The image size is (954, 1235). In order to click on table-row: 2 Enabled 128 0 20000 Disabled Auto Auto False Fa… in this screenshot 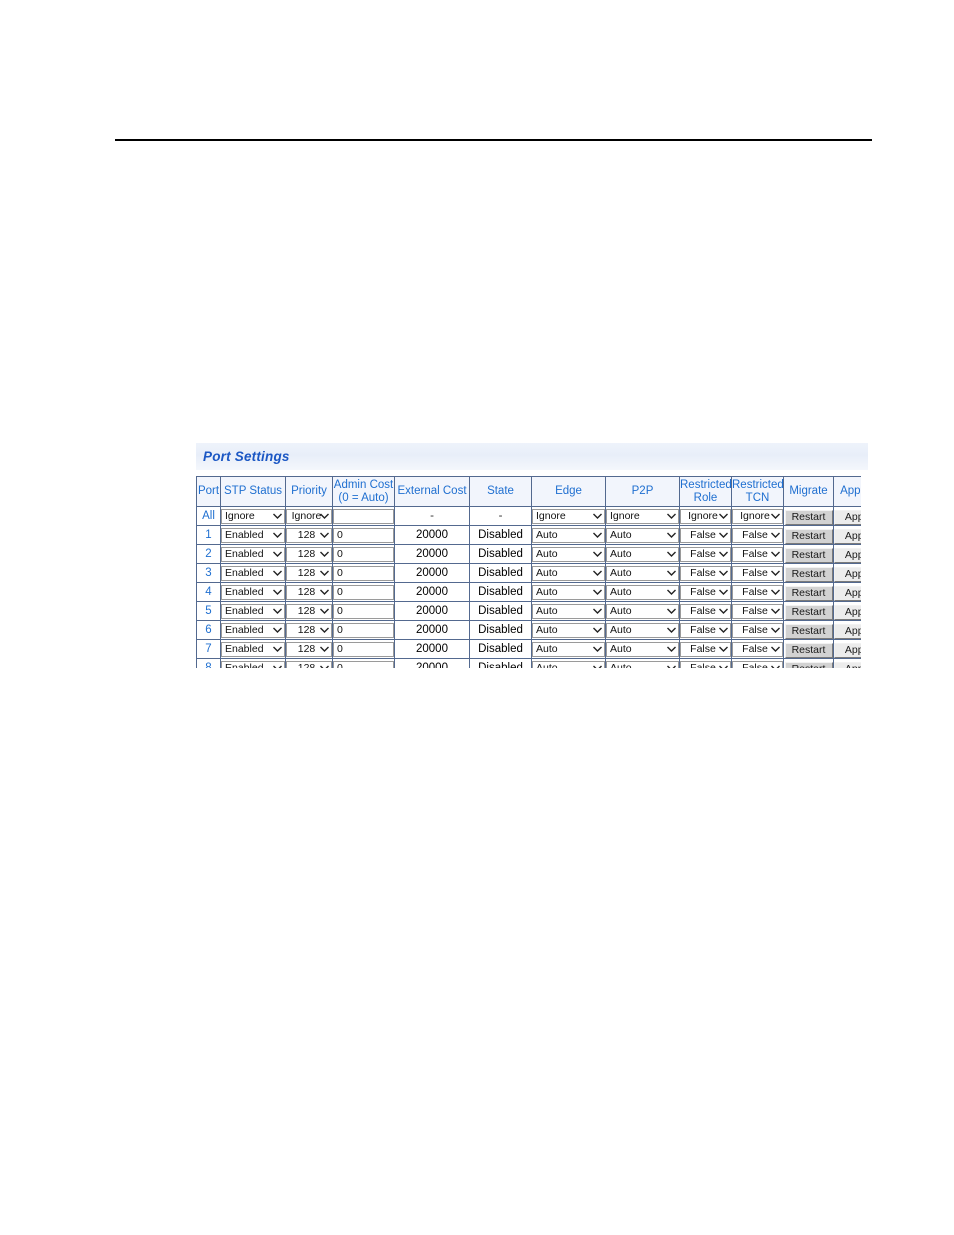, I will do `click(528, 554)`.